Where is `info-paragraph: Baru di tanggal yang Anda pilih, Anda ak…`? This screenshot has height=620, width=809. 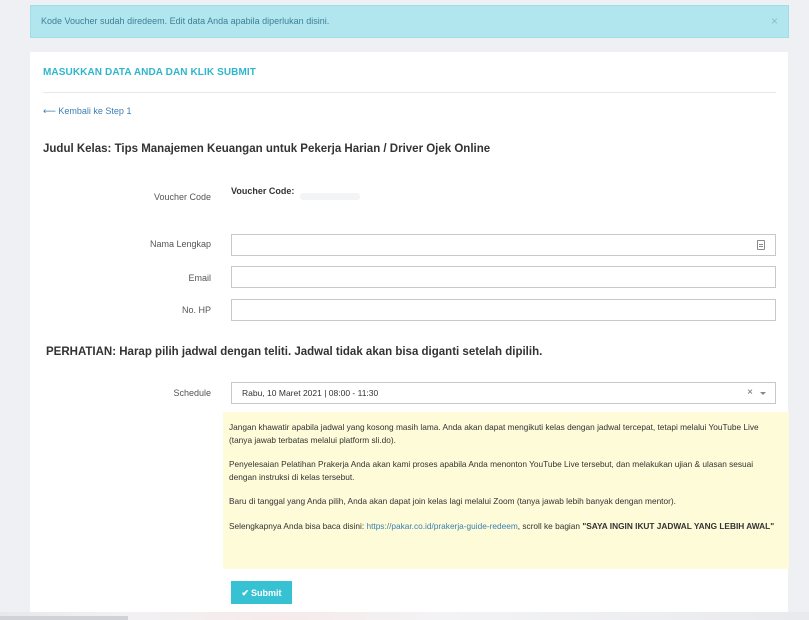
info-paragraph: Baru di tanggal yang Anda pilih, Anda ak… is located at coordinates (452, 501).